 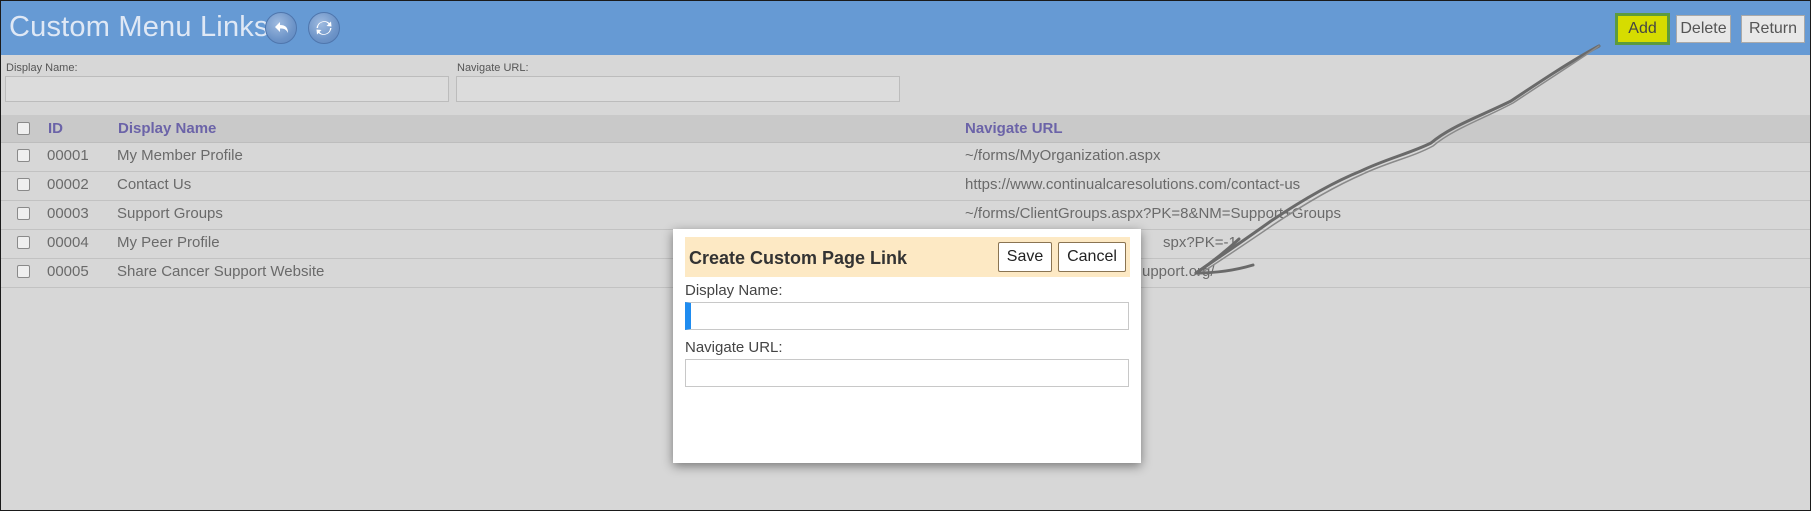 I want to click on dialog-display-name-input, so click(x=907, y=316).